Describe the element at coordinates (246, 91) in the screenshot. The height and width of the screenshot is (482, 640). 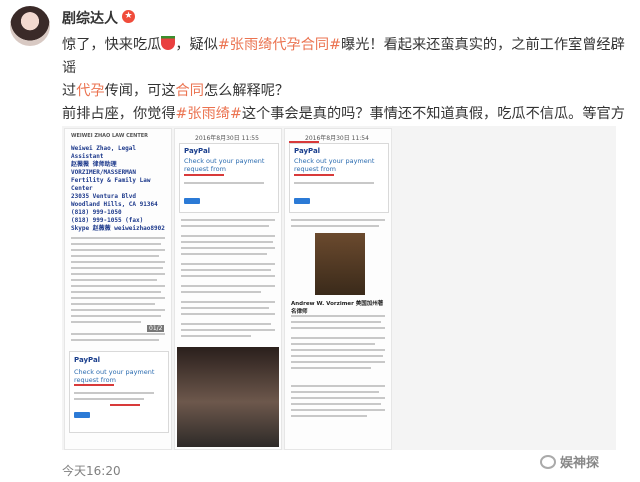
I see `post-text-segment: 怎么解释呢？` at that location.